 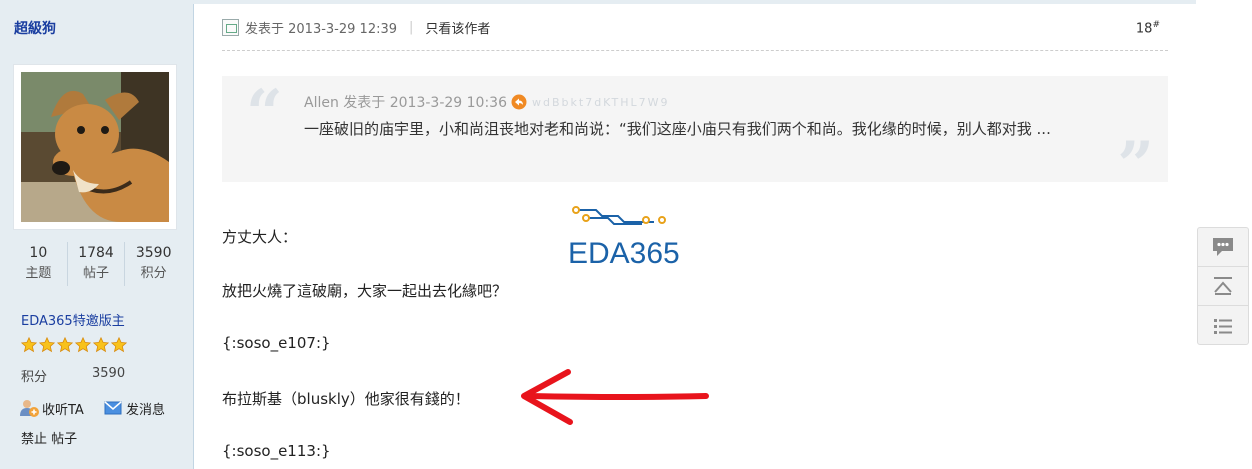 What do you see at coordinates (49, 437) in the screenshot?
I see `ban-posts-link: 禁止 帖子` at bounding box center [49, 437].